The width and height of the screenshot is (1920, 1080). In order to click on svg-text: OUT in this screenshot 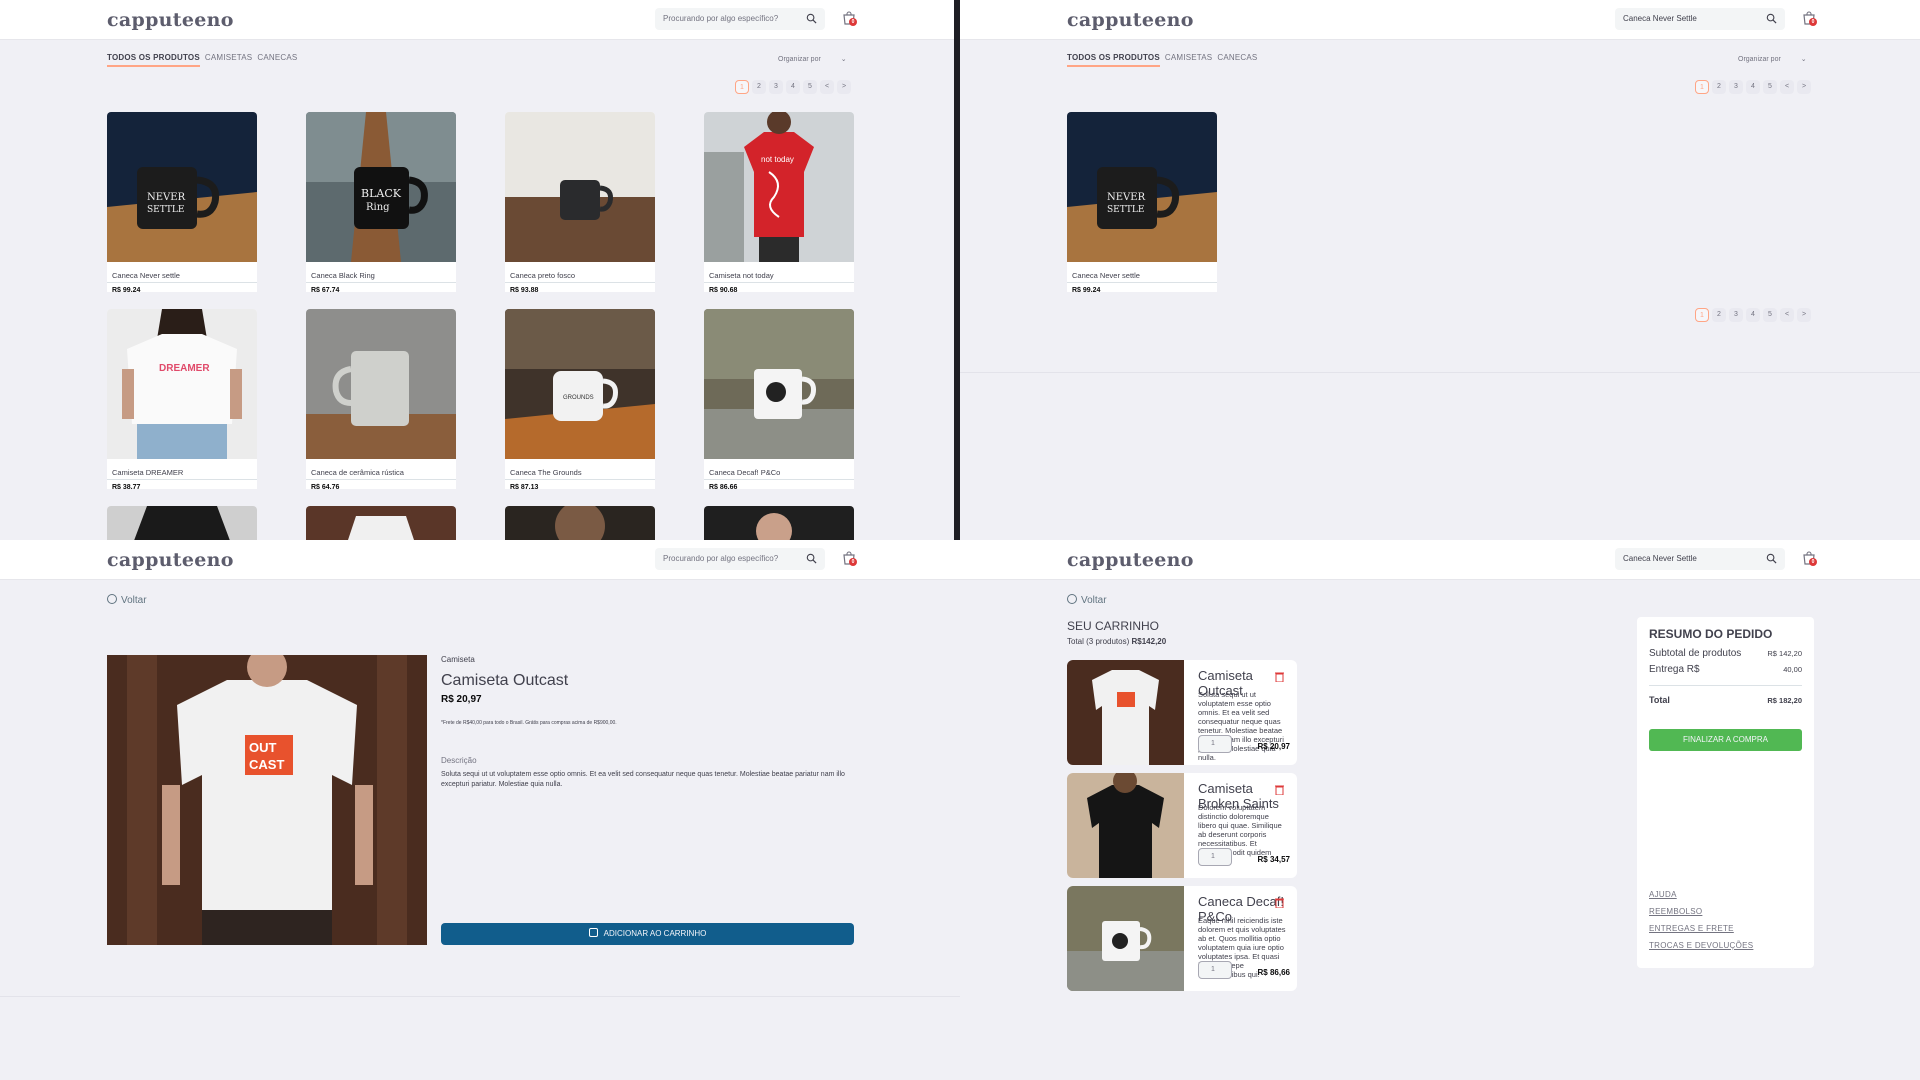, I will do `click(263, 747)`.